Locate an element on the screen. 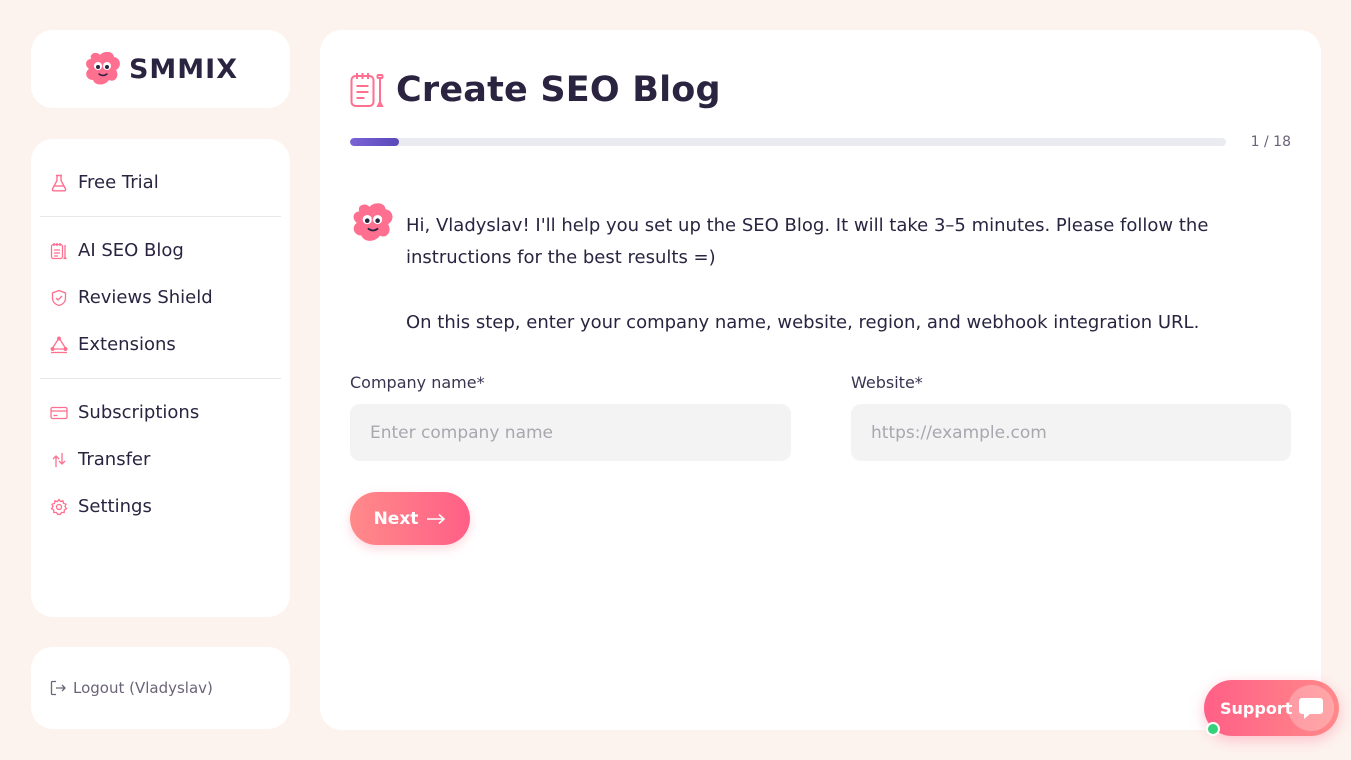 The image size is (1351, 760). logout-button: Logout (Vladyslav) is located at coordinates (160, 688).